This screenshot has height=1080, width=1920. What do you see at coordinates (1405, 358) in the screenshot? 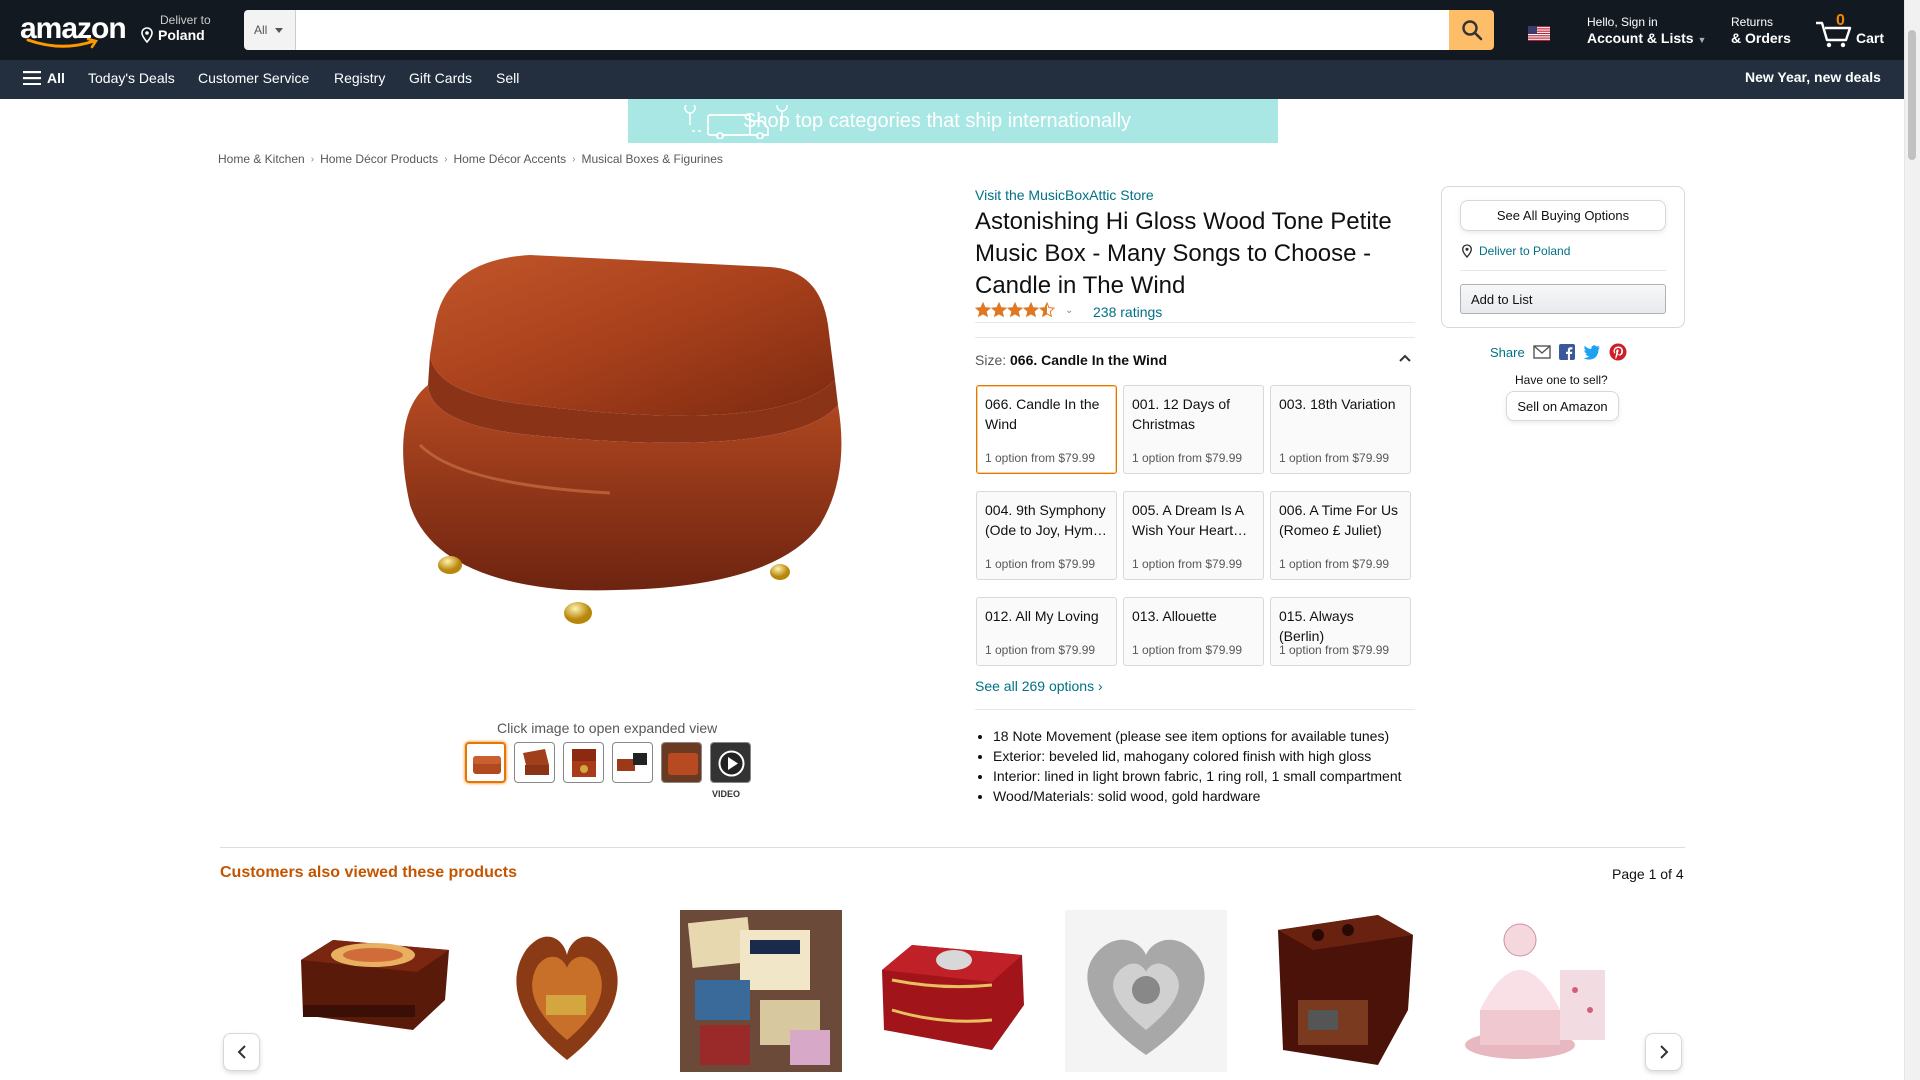
I see `chevron-up-icon` at bounding box center [1405, 358].